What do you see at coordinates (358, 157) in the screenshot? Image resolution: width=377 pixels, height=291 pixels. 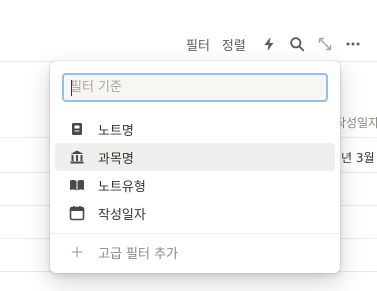 I see `table-cell: 년 3월` at bounding box center [358, 157].